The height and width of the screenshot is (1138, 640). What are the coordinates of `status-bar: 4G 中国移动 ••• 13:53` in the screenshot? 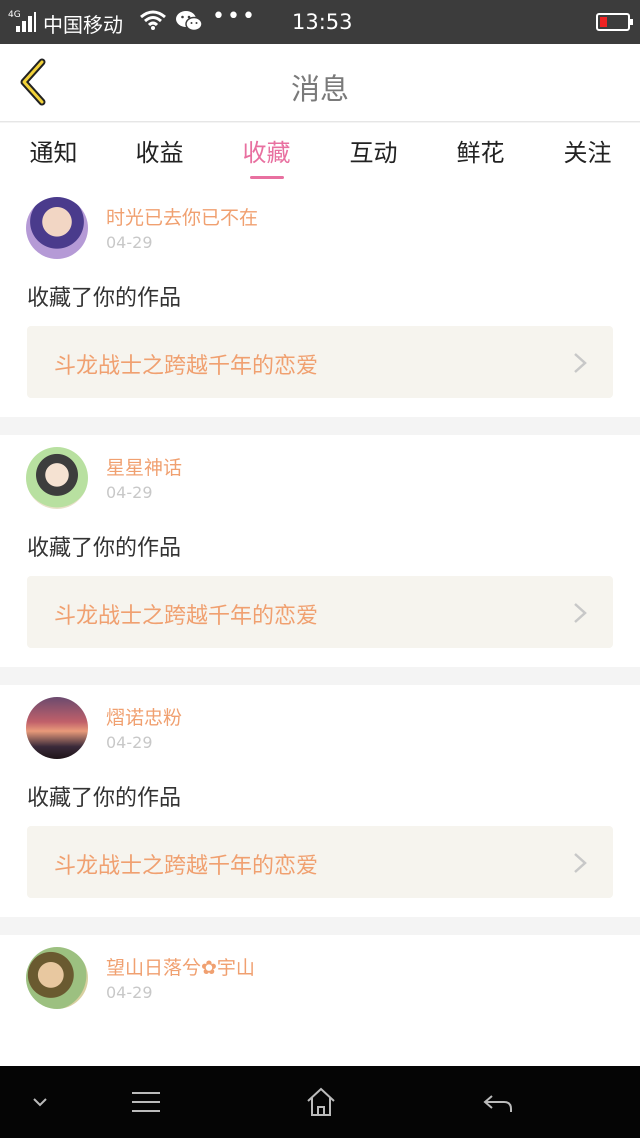 It's located at (320, 22).